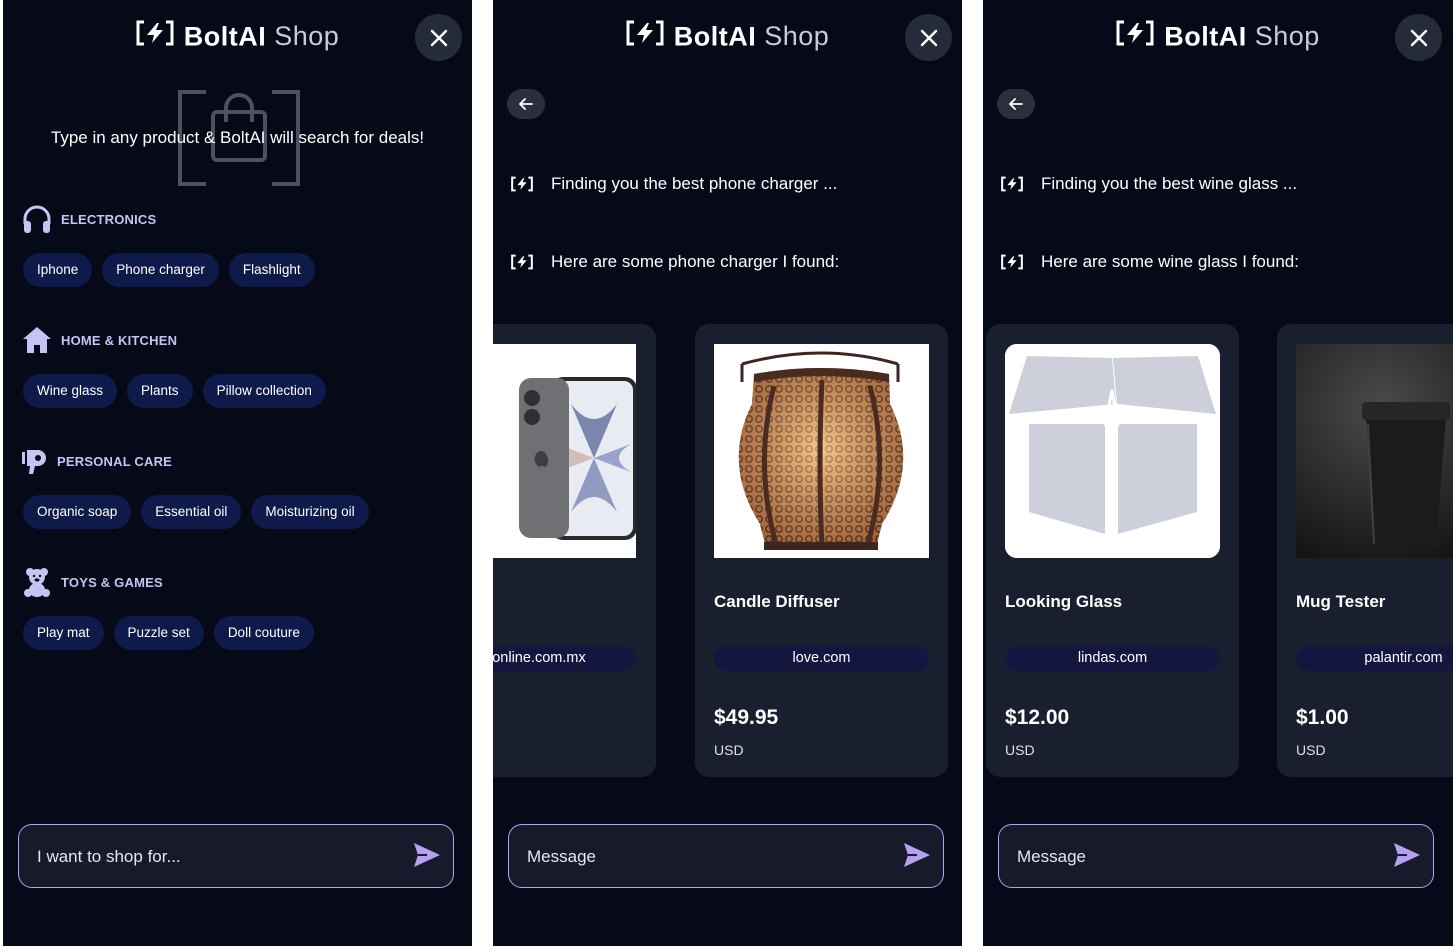 The height and width of the screenshot is (952, 1456). What do you see at coordinates (58, 270) in the screenshot?
I see `chip-iphone: Iphone` at bounding box center [58, 270].